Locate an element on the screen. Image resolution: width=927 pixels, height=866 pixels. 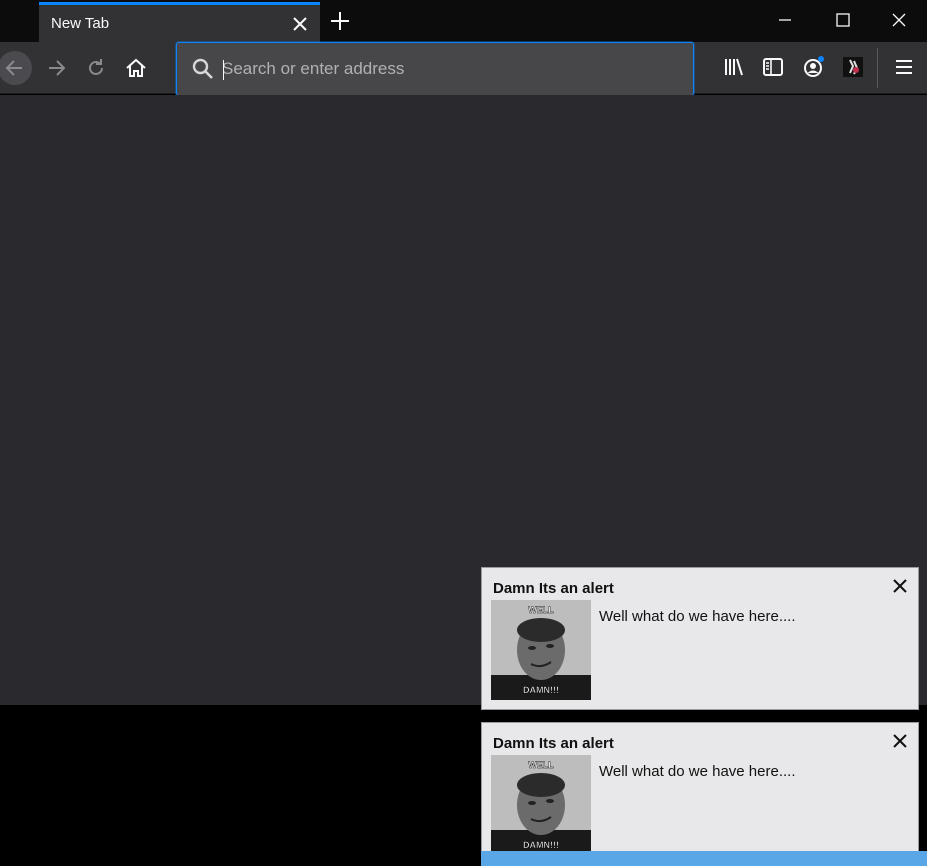
tab-strip: New Tab is located at coordinates (463, 21).